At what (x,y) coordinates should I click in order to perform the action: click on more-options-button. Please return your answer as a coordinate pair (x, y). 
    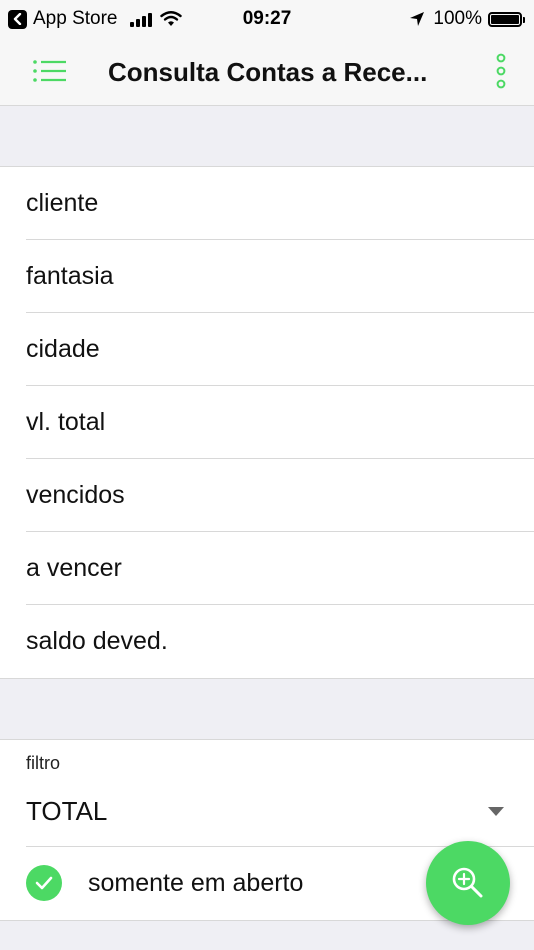
    Looking at the image, I should click on (501, 72).